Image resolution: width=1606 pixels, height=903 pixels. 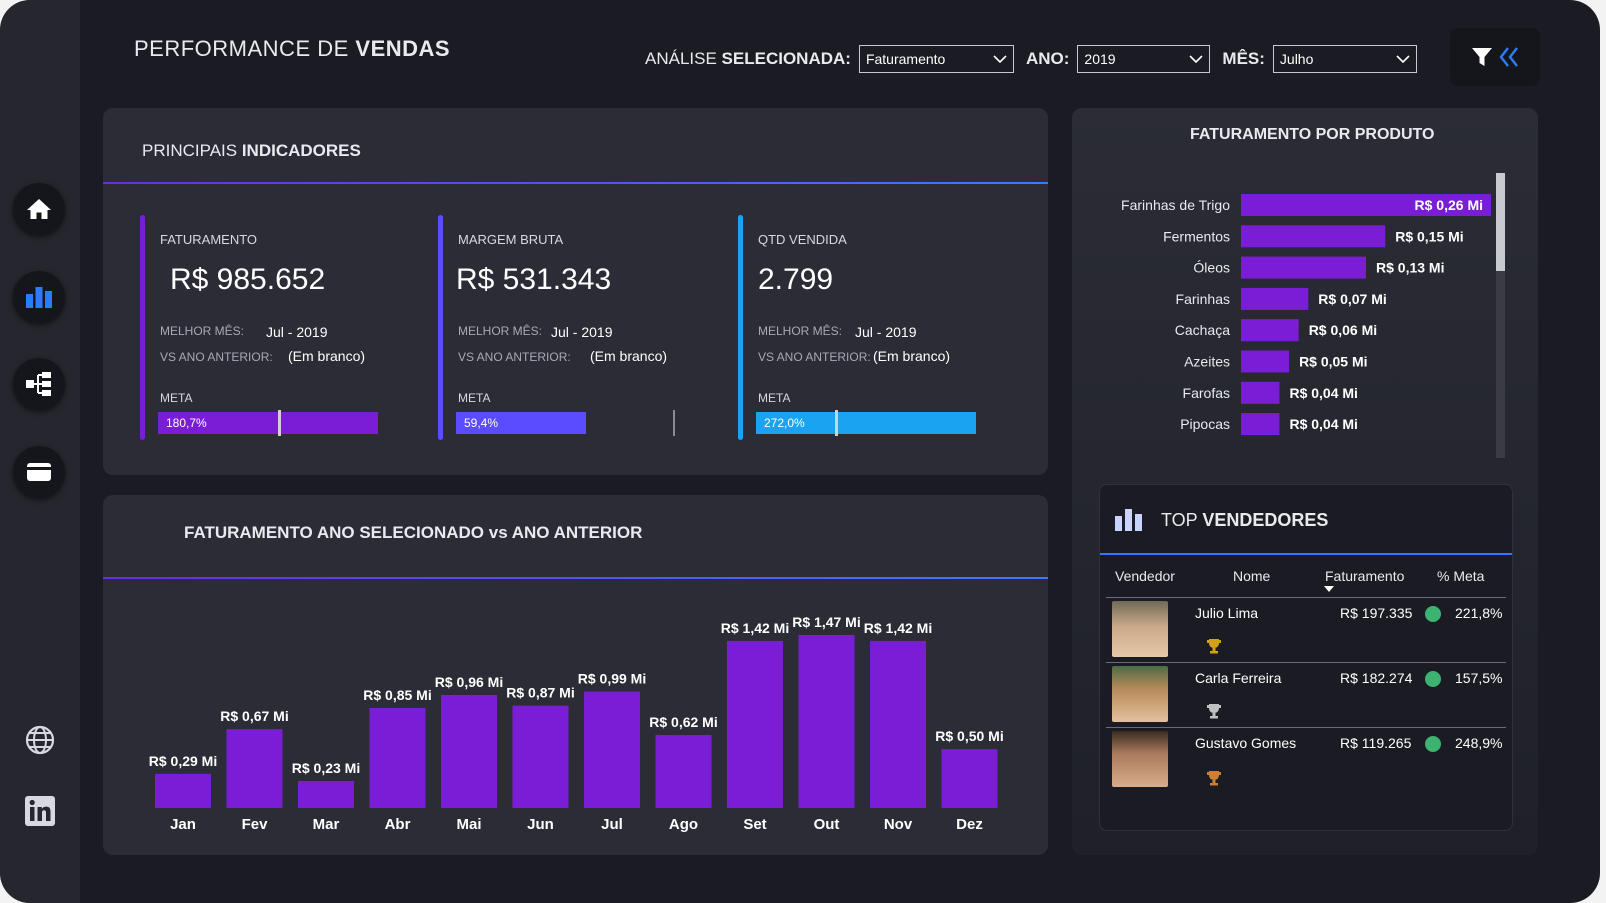 I want to click on kpi-accent-bar, so click(x=440, y=327).